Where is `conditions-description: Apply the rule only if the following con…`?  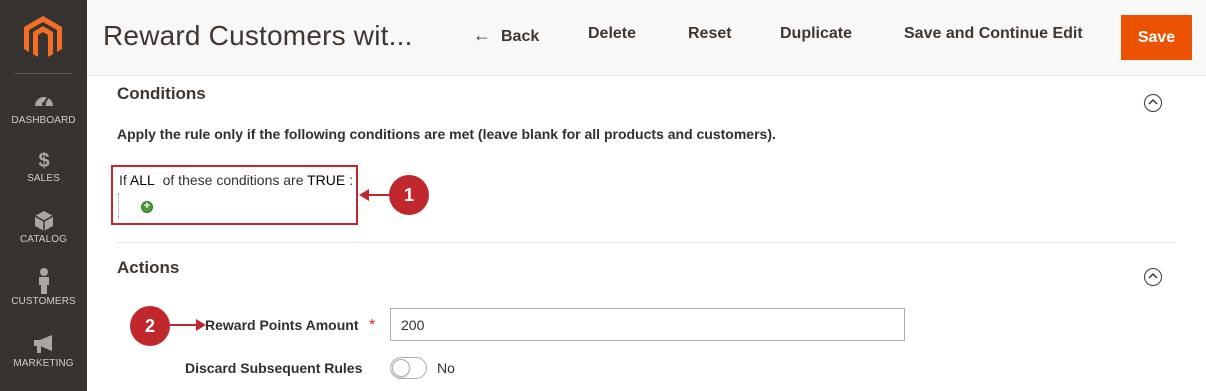 conditions-description: Apply the rule only if the following con… is located at coordinates (446, 134).